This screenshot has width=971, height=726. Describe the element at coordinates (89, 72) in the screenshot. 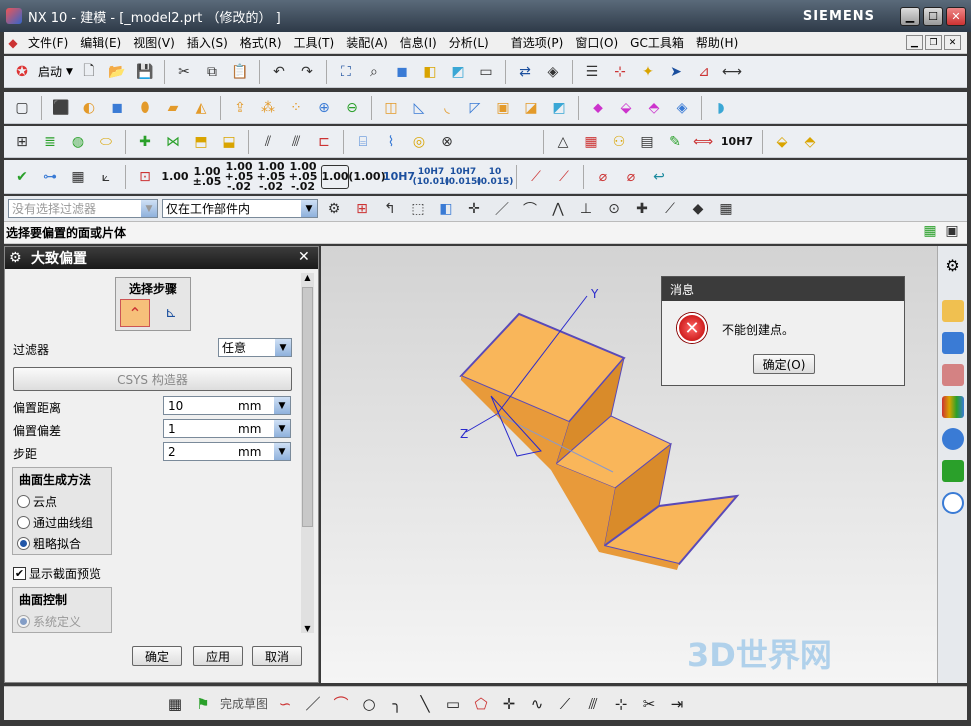

I see `new-file-icon: 🗋` at that location.